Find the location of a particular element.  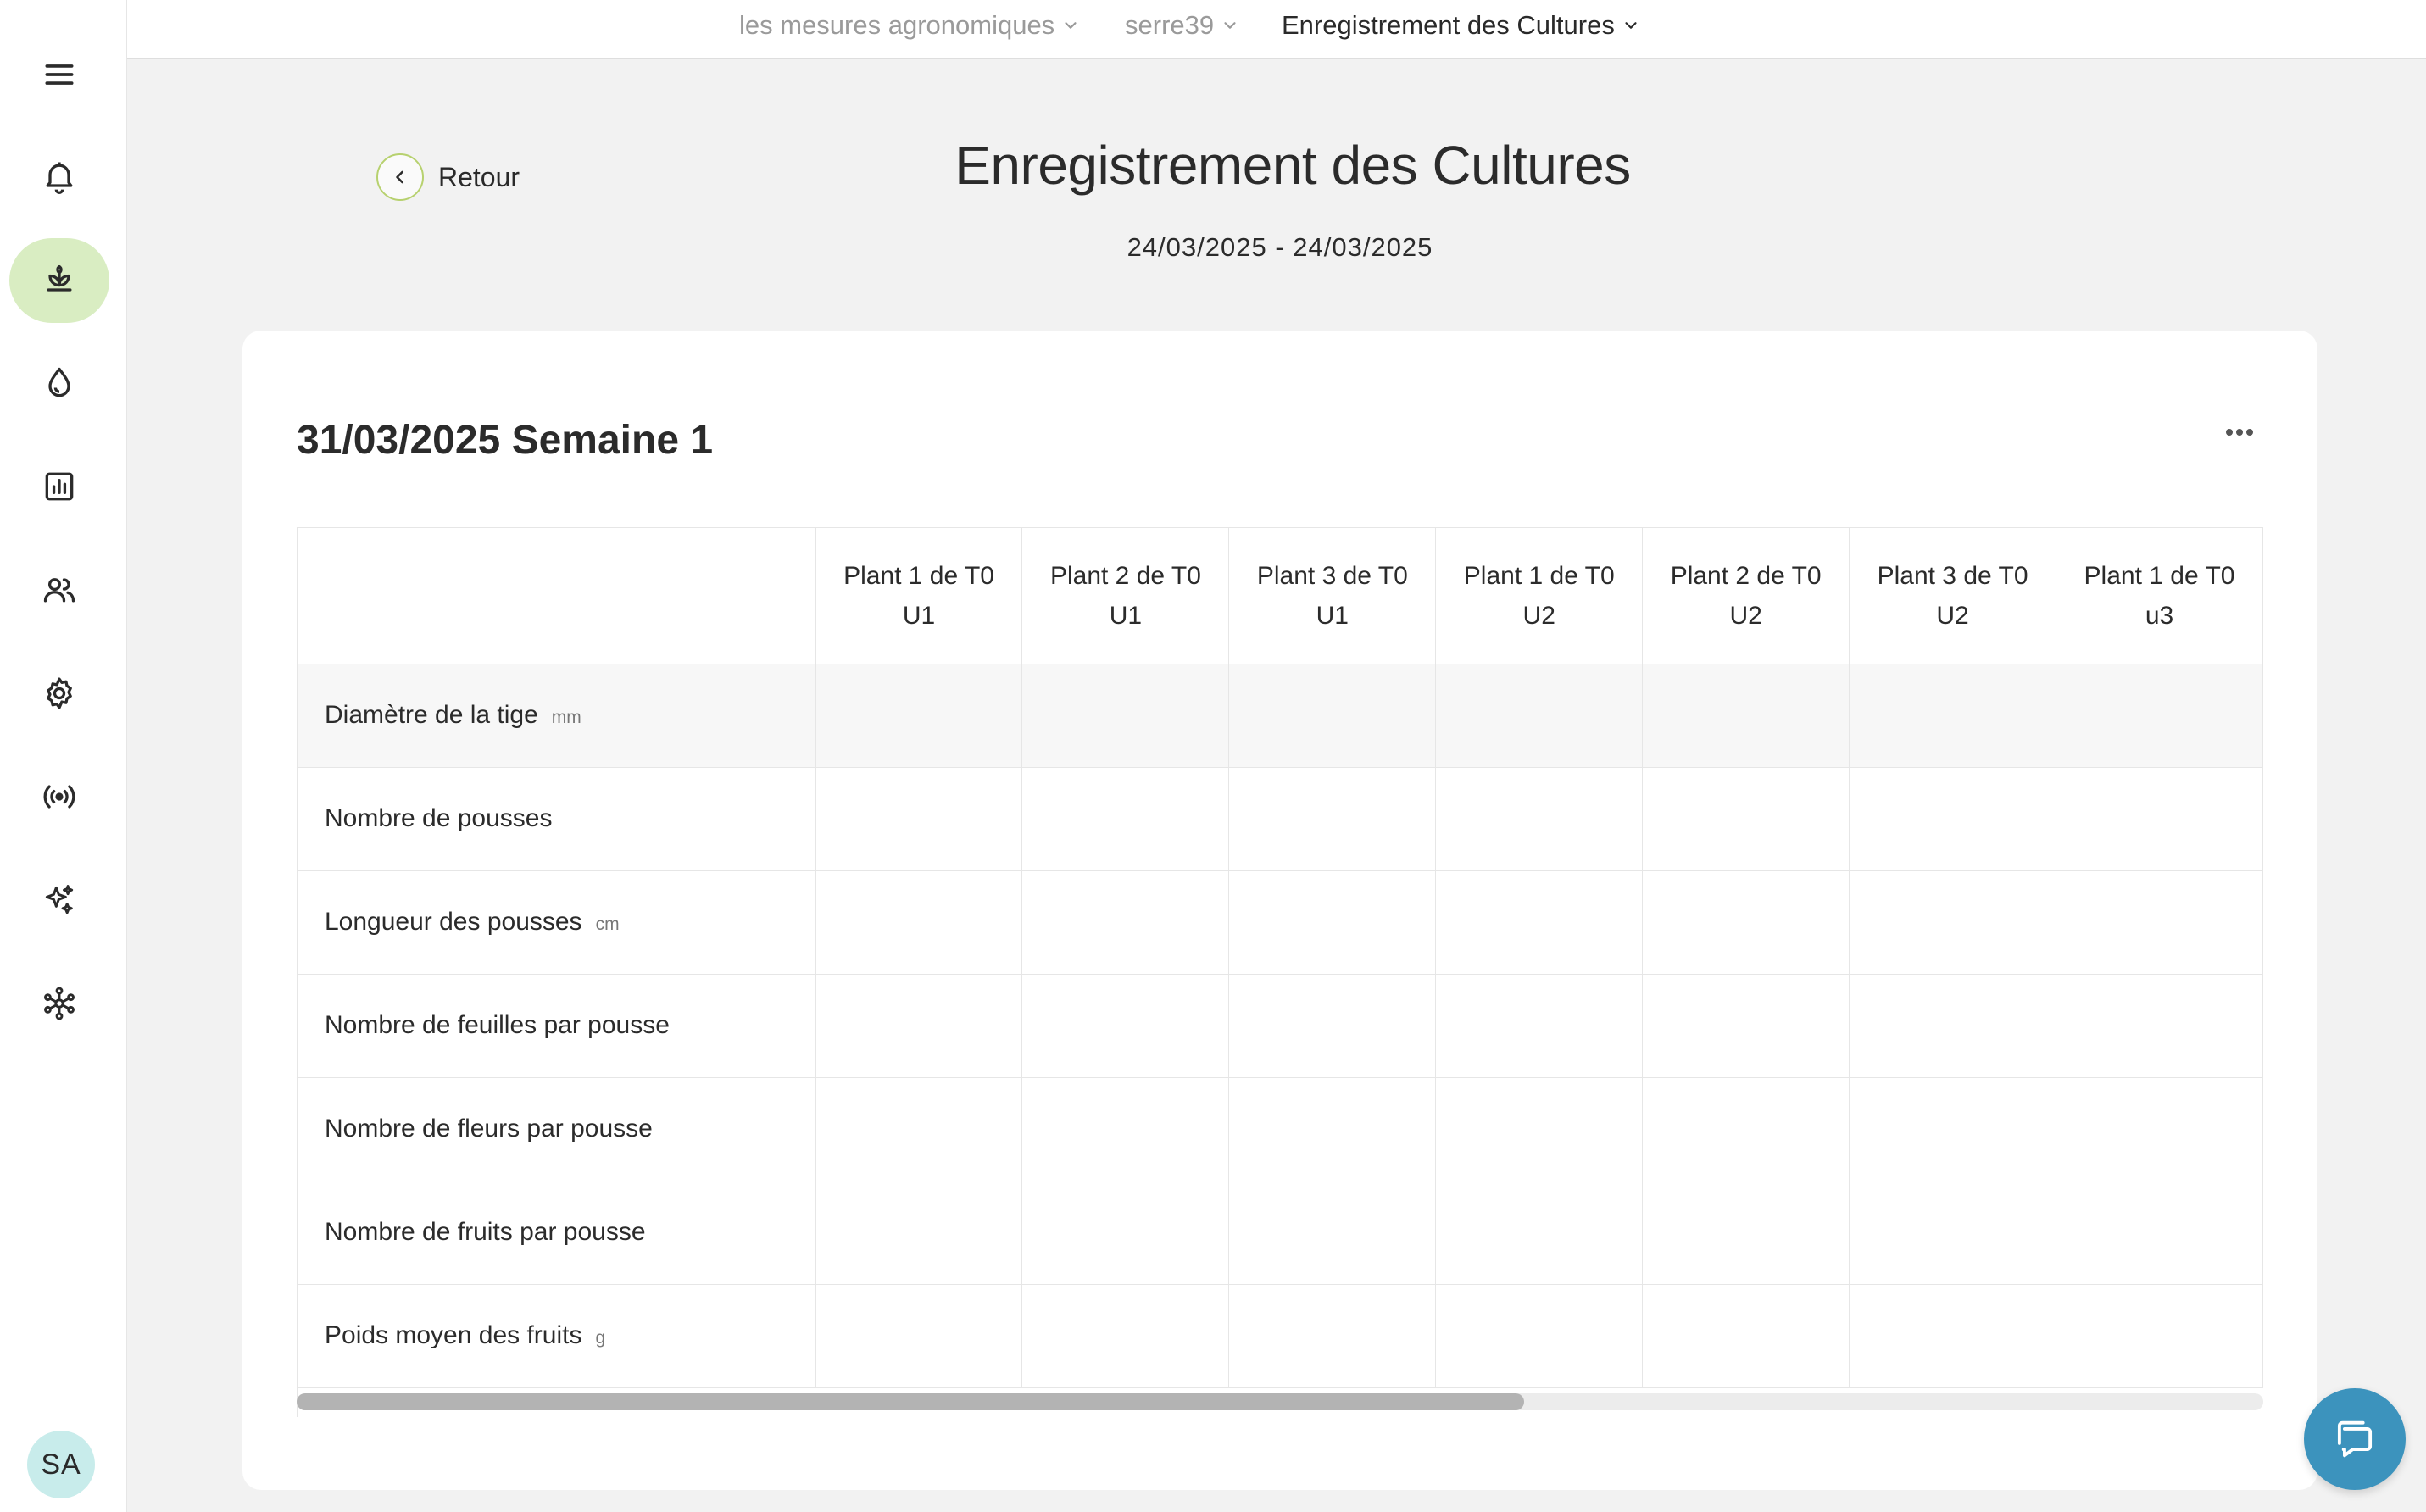

breadcrumb-item-measures: les mesures agronomiques is located at coordinates (909, 25).